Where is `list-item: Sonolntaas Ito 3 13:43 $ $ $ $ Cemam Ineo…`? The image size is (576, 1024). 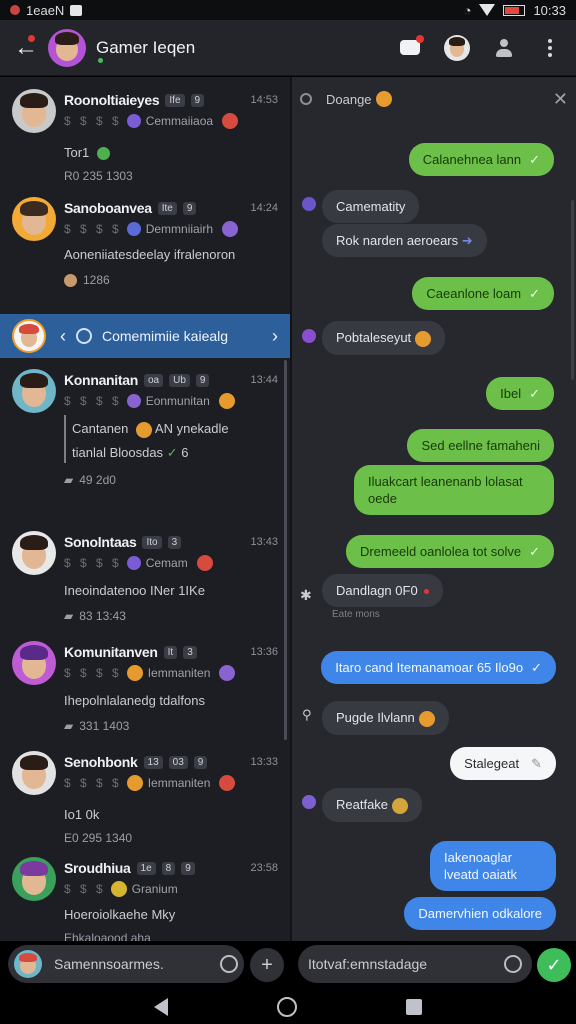
list-item: Sonolntaas Ito 3 13:43 $ $ $ $ Cemam Ineo… is located at coordinates (145, 581).